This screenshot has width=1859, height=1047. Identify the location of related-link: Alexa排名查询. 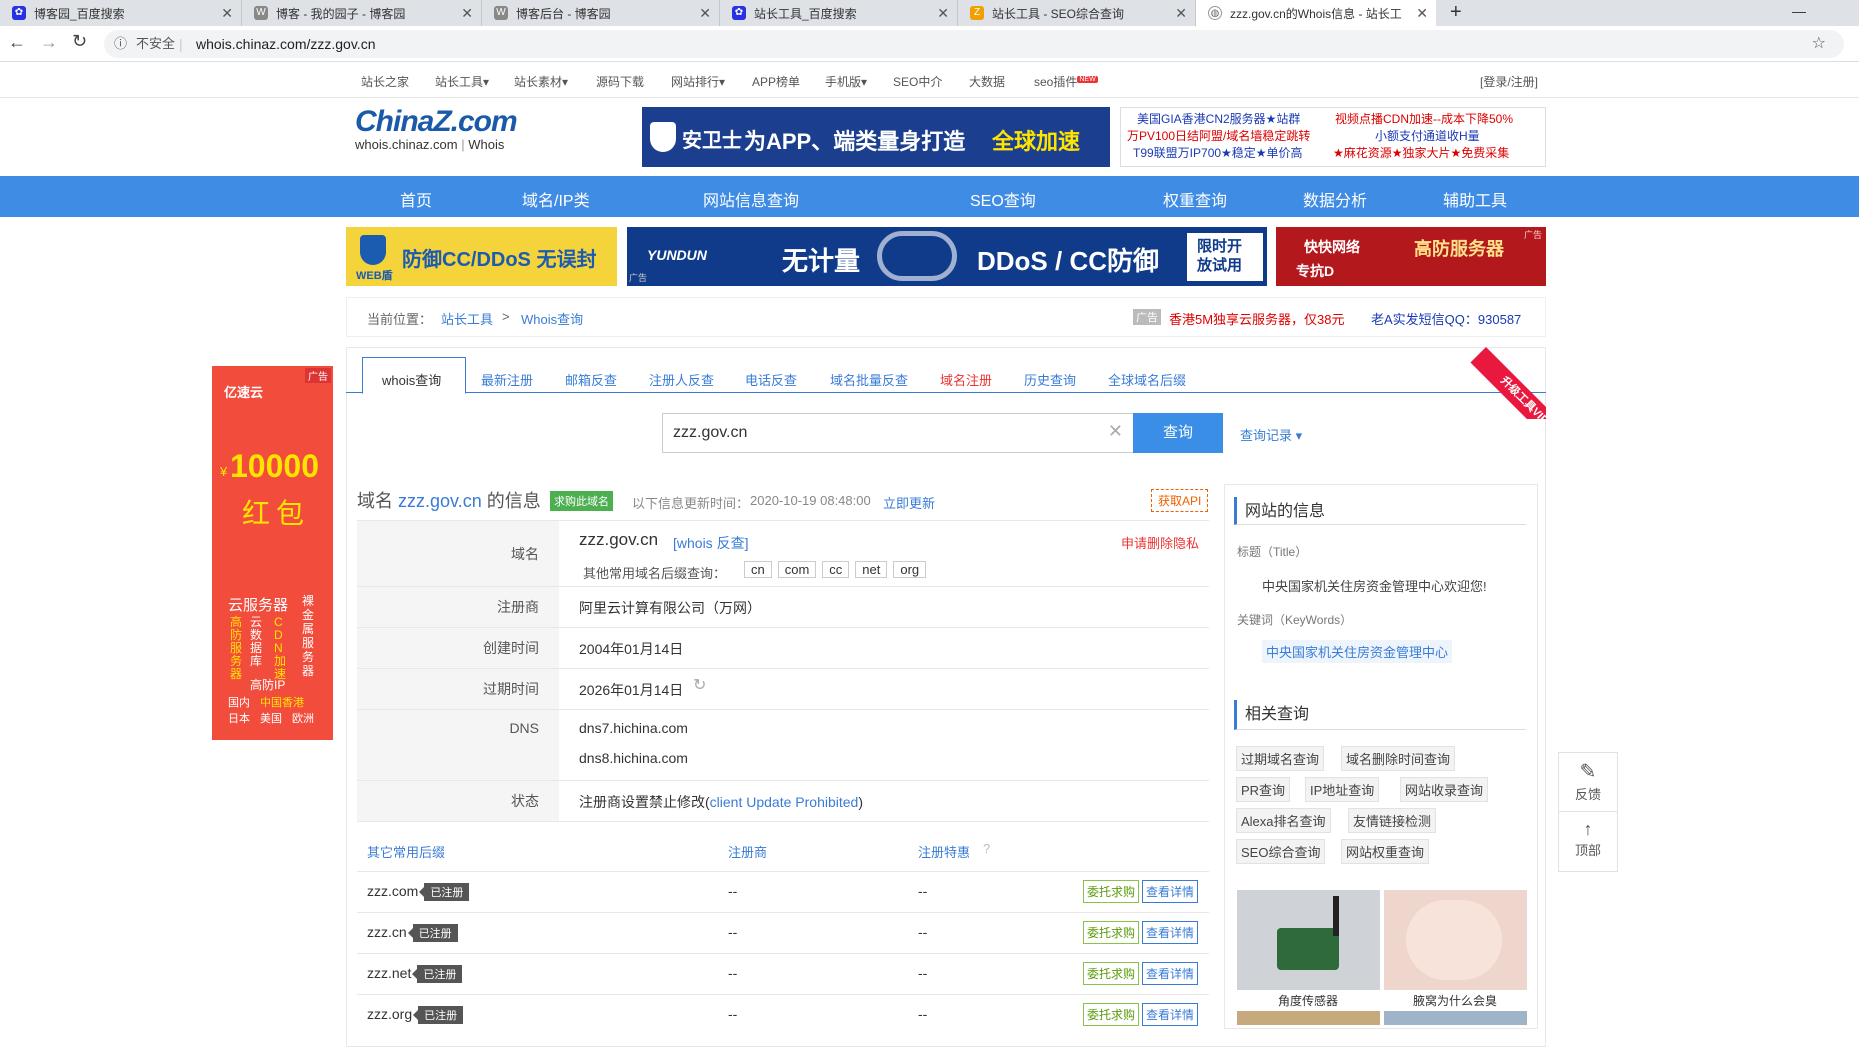
(1283, 820).